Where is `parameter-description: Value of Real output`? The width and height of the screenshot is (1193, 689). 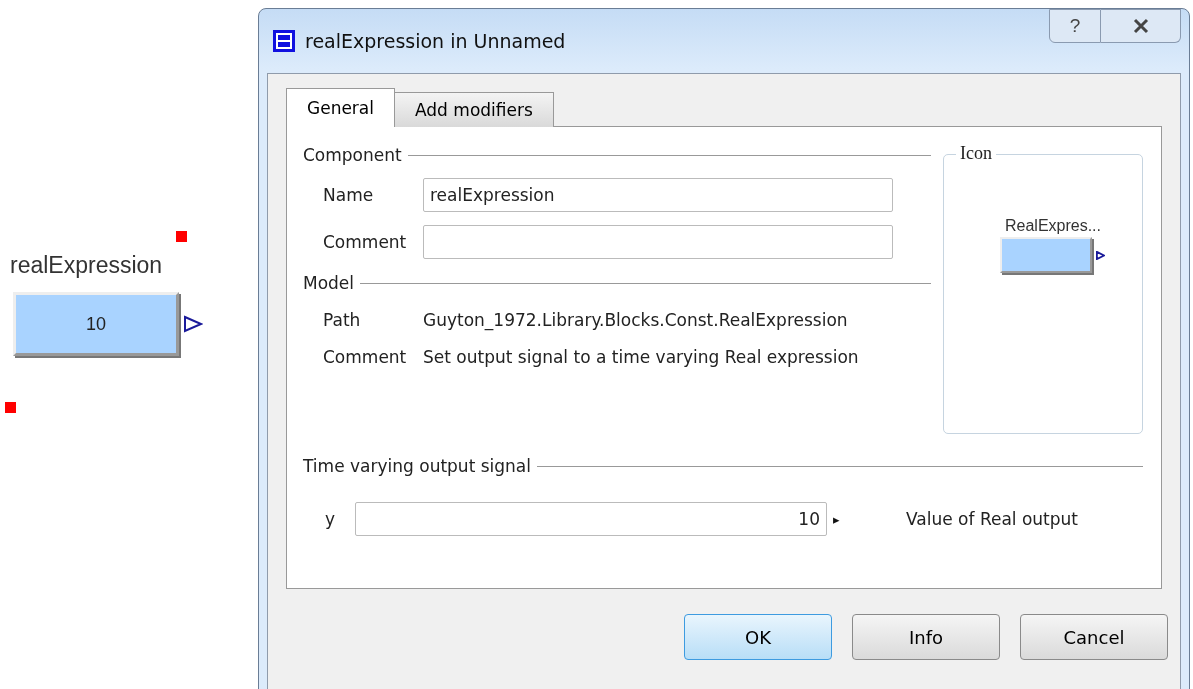 parameter-description: Value of Real output is located at coordinates (992, 519).